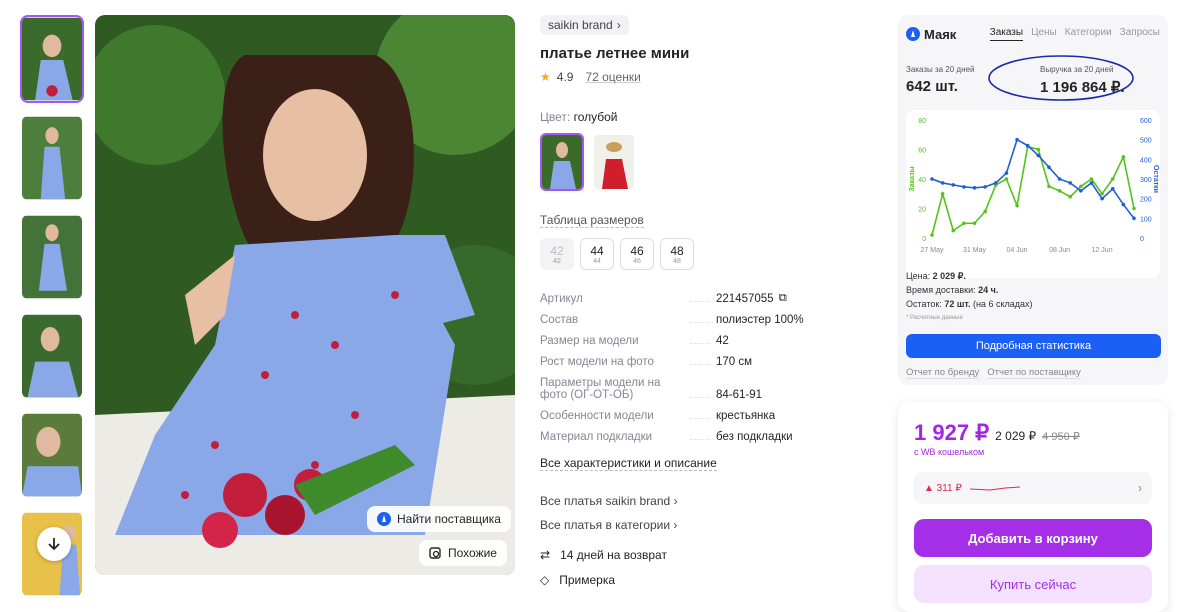 The height and width of the screenshot is (612, 1200). I want to click on spec-row: Состав полиэстер 100%, so click(705, 320).